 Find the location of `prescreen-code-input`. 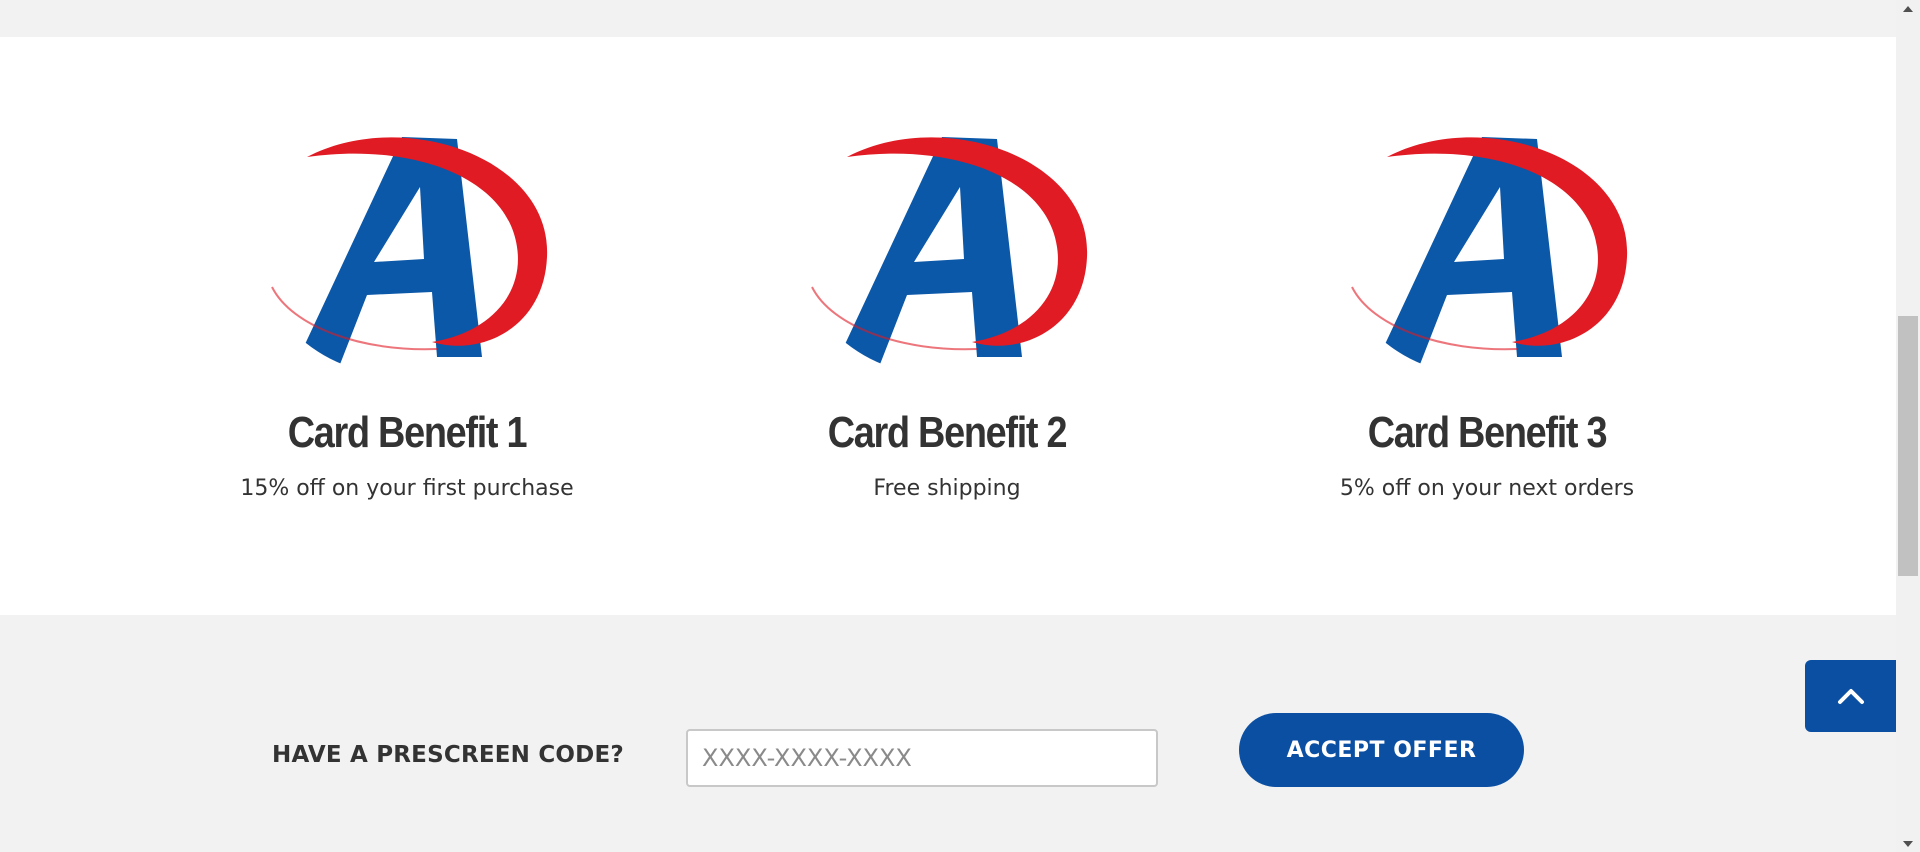

prescreen-code-input is located at coordinates (922, 758).